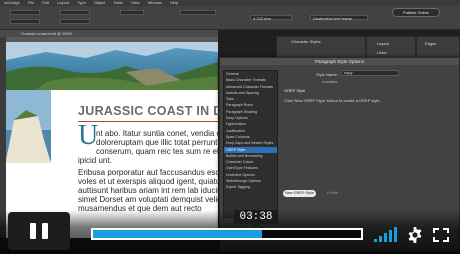 The height and width of the screenshot is (254, 460). What do you see at coordinates (132, 12) in the screenshot?
I see `scale-field` at bounding box center [132, 12].